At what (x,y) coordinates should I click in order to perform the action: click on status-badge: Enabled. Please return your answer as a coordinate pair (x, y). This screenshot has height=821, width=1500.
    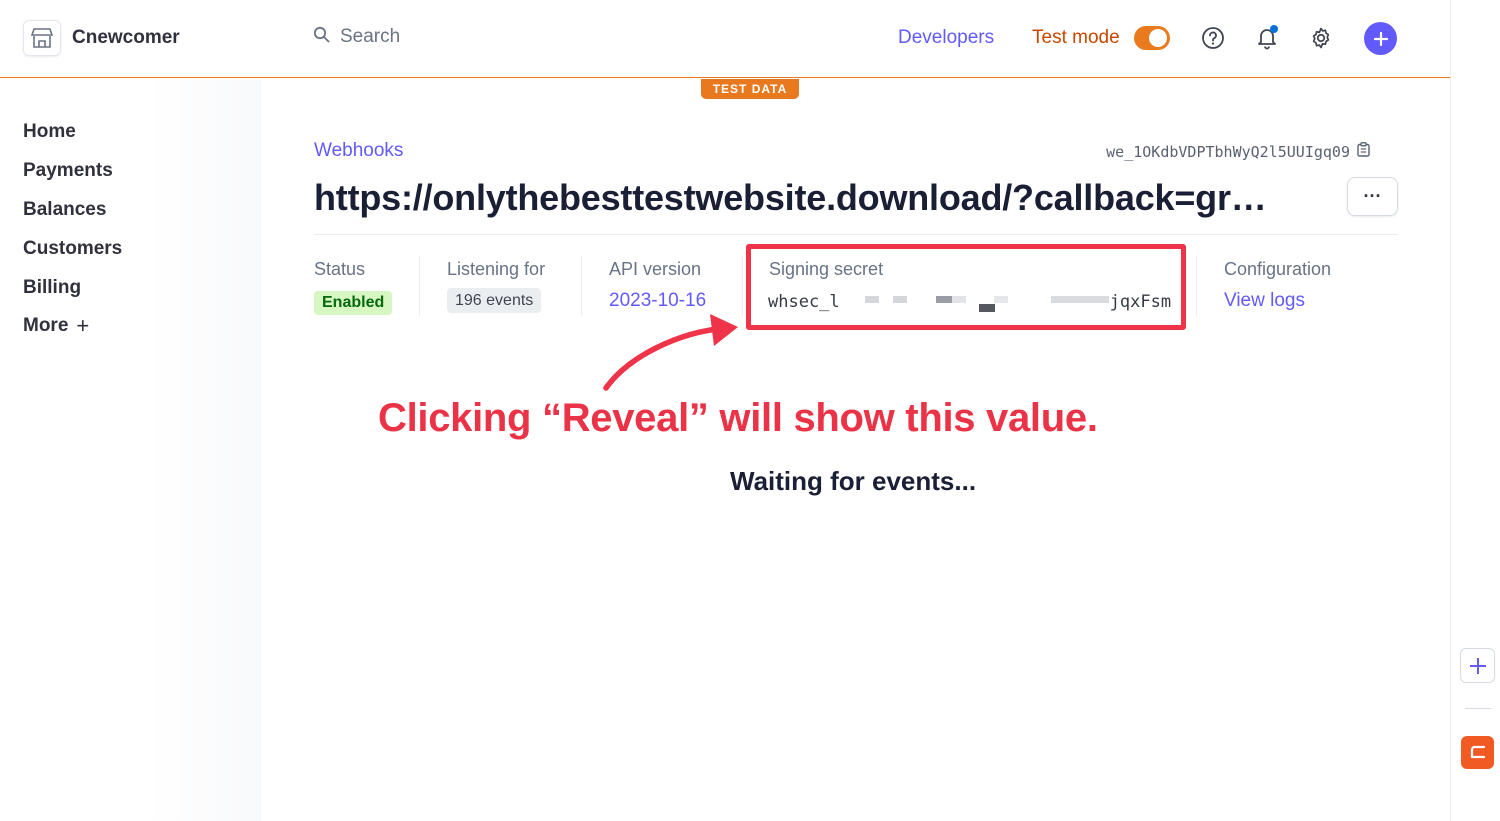
    Looking at the image, I should click on (353, 303).